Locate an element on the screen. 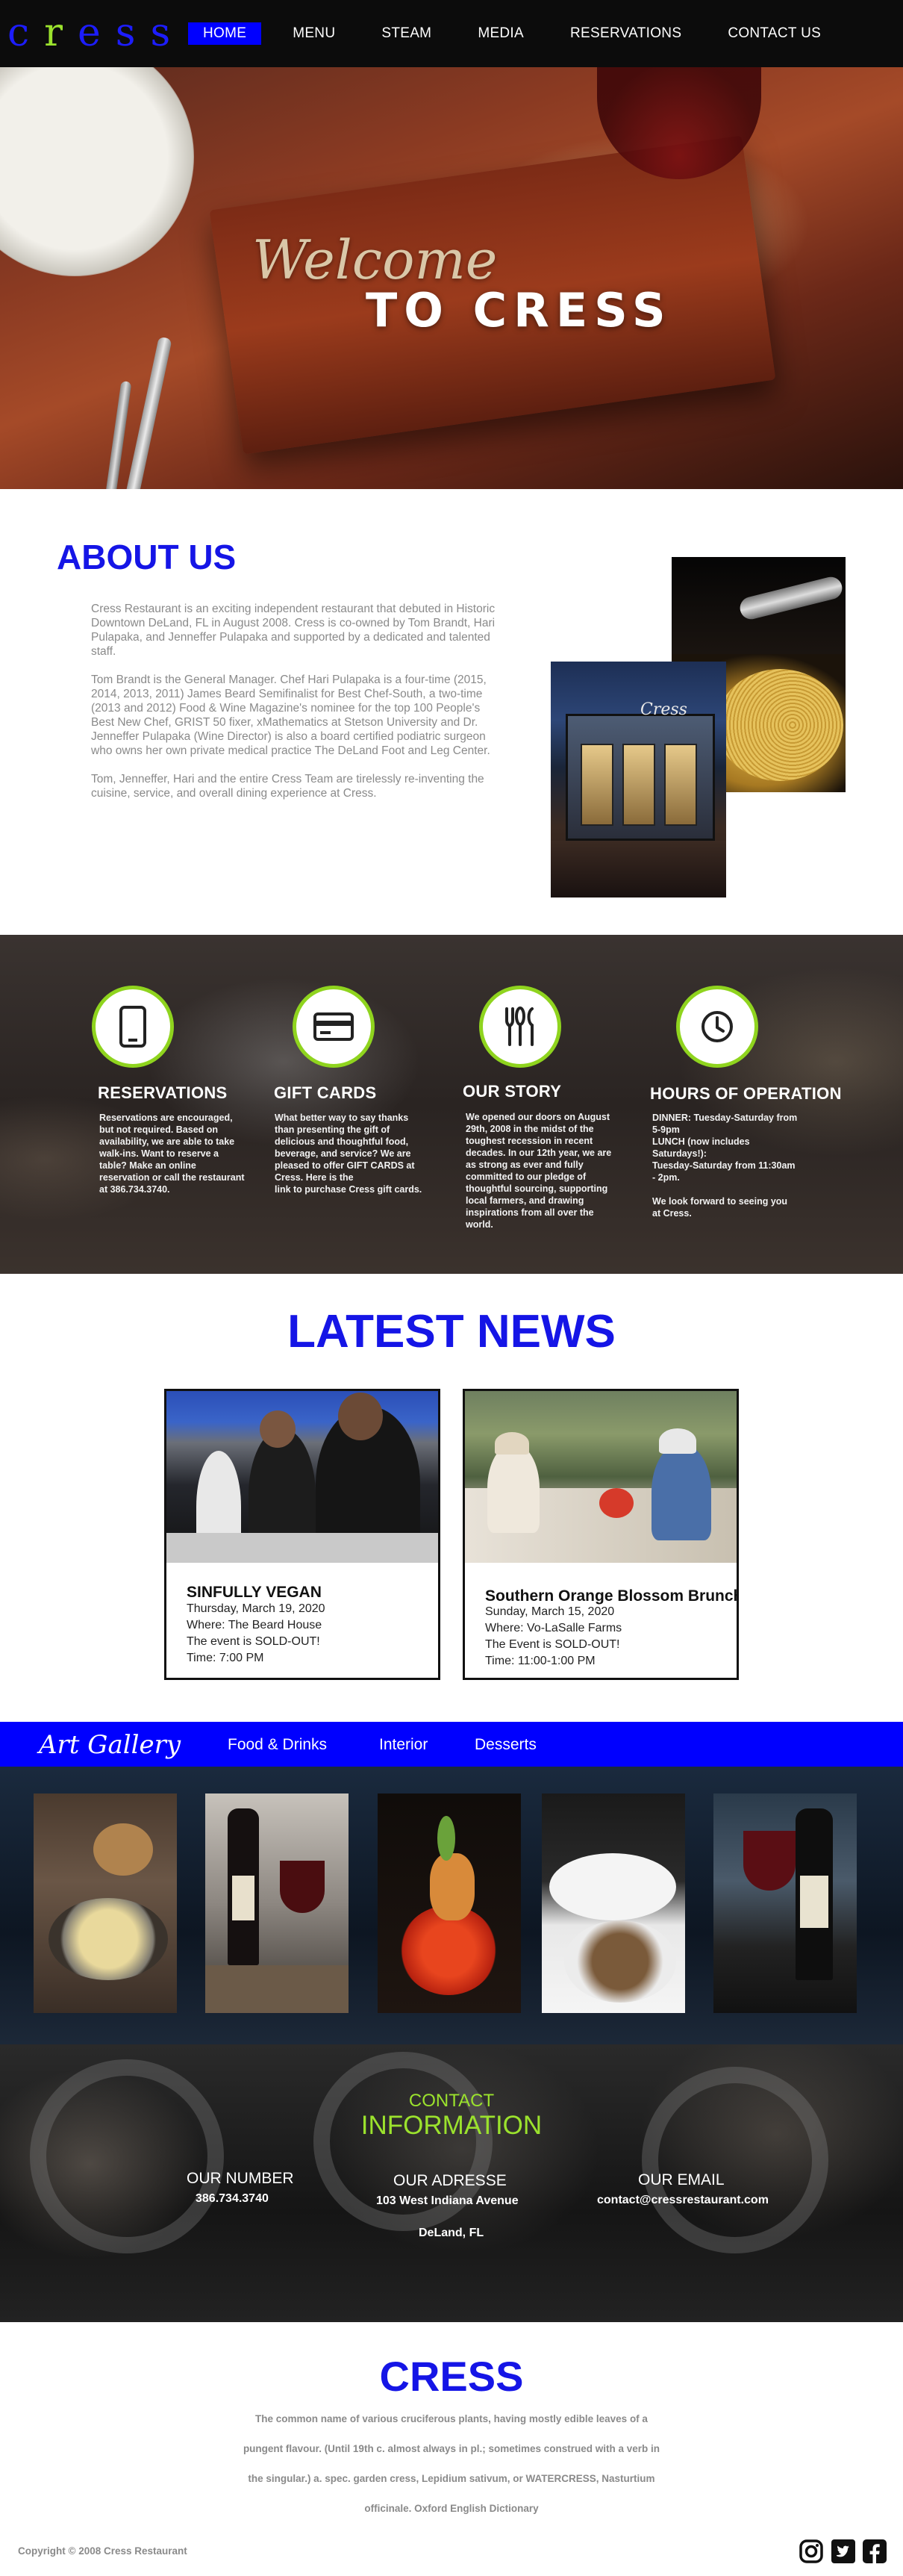  logo: cress is located at coordinates (96, 32).